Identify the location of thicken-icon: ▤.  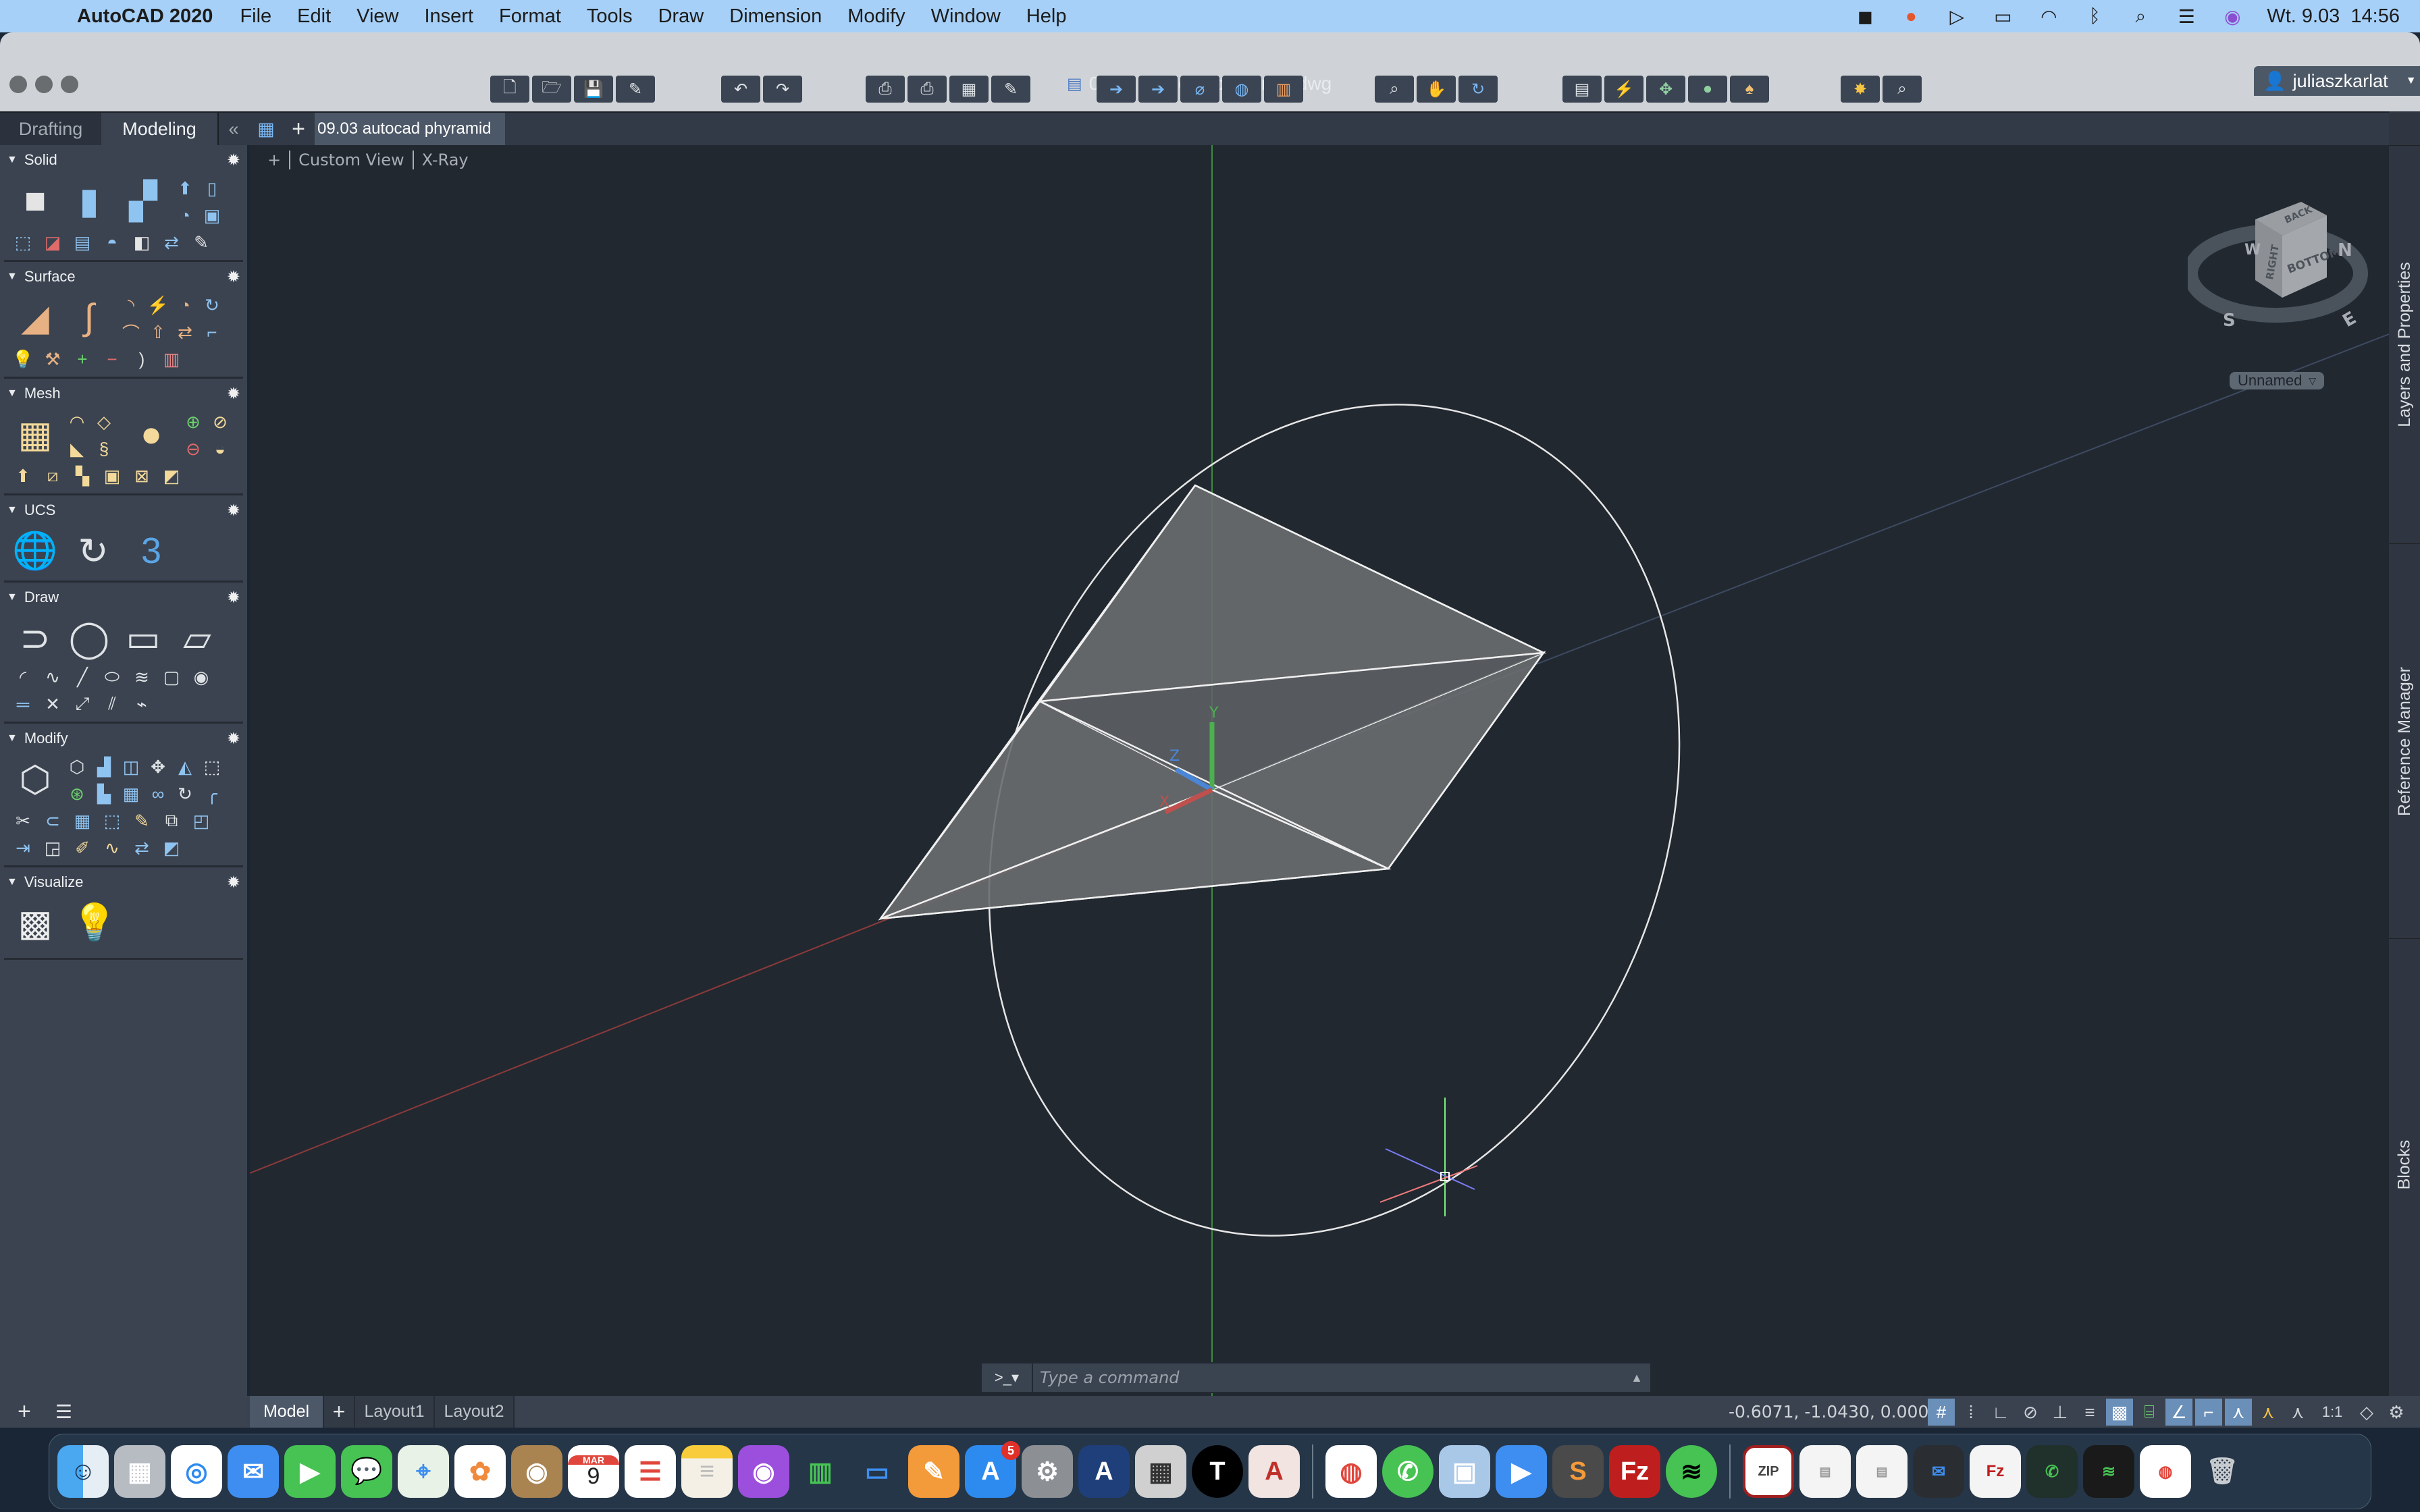
(82, 242).